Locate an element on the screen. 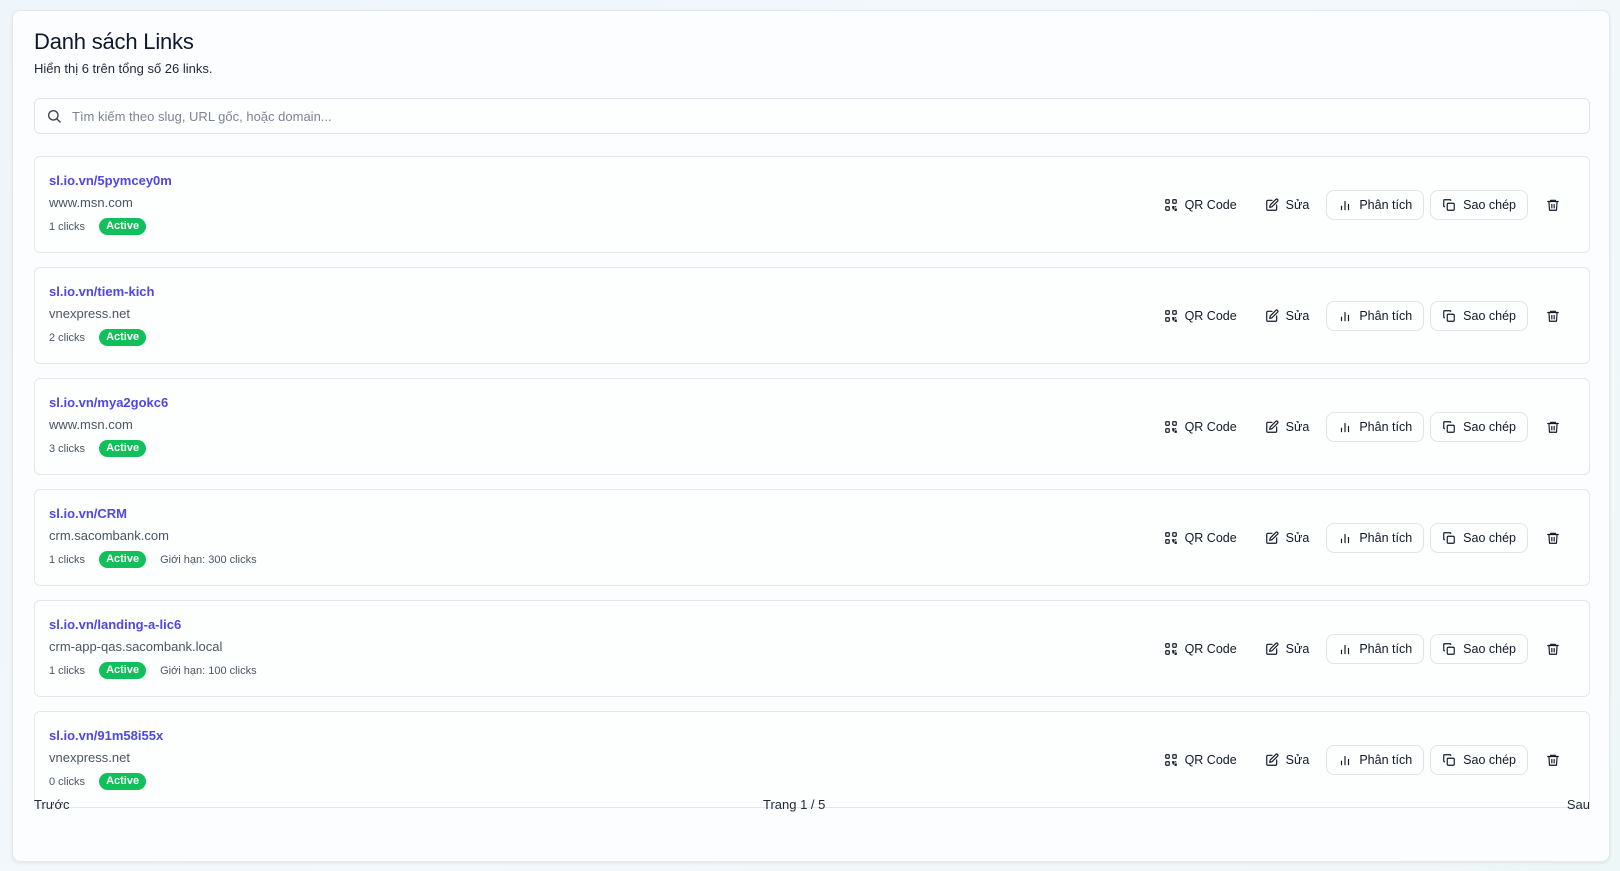 This screenshot has width=1620, height=871. short-url-link: sl.io.vn/tiem-kich is located at coordinates (101, 291).